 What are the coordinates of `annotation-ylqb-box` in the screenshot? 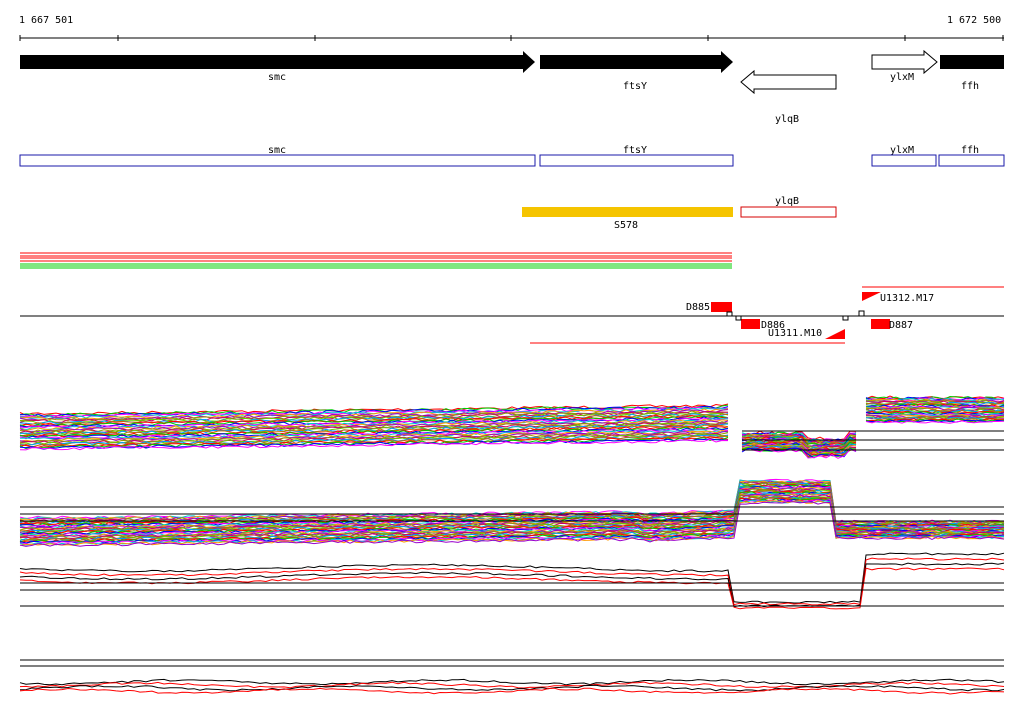 It's located at (788, 212).